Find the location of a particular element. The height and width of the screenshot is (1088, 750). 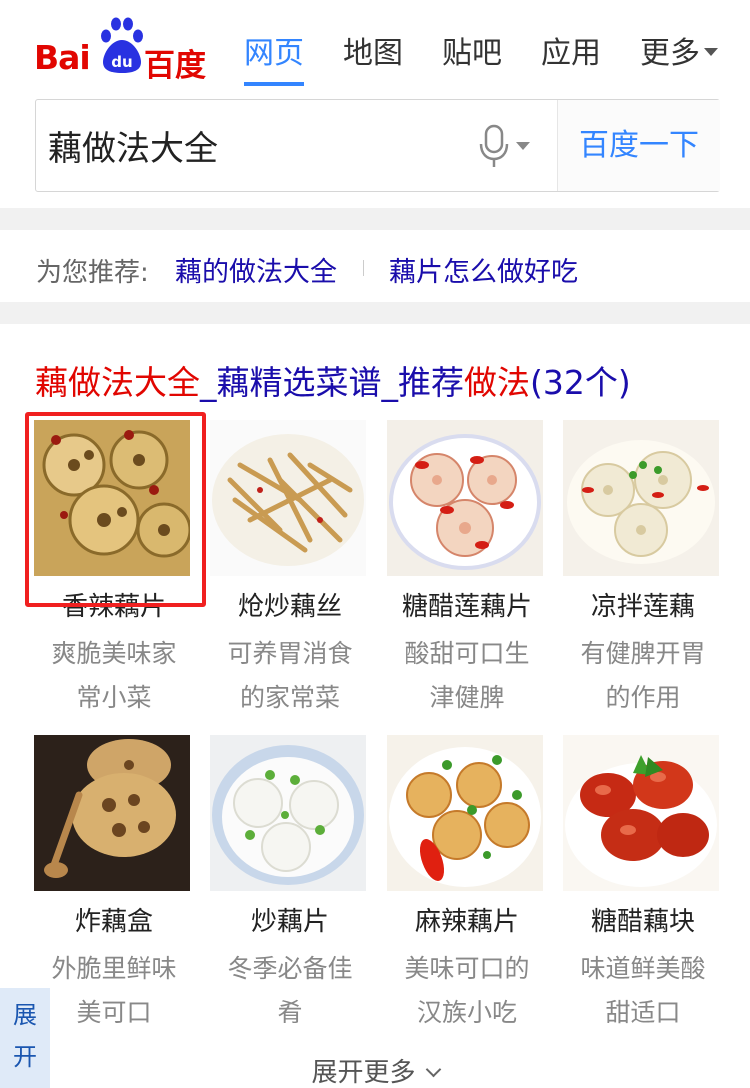

recipe-name: 凉拌莲藕 is located at coordinates (642, 607).